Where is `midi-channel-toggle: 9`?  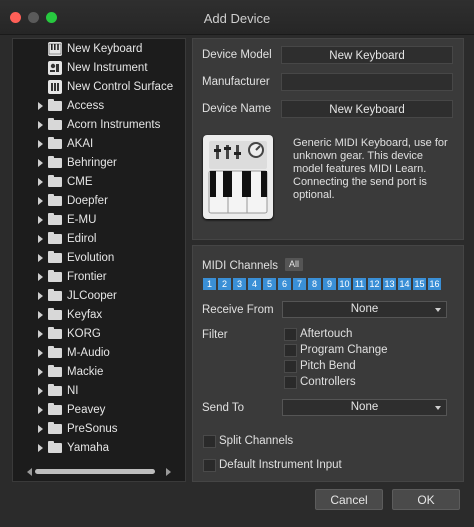 midi-channel-toggle: 9 is located at coordinates (329, 284).